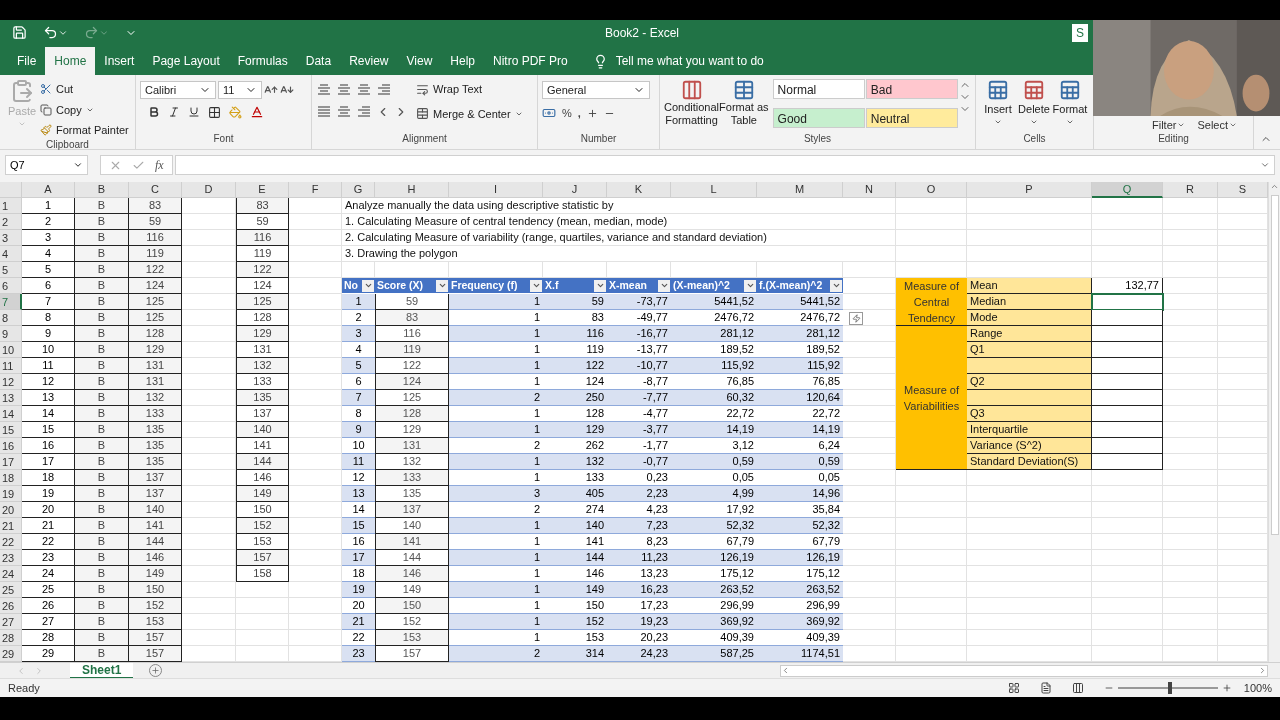  What do you see at coordinates (240, 90) in the screenshot?
I see `font-size-dropdown: 11` at bounding box center [240, 90].